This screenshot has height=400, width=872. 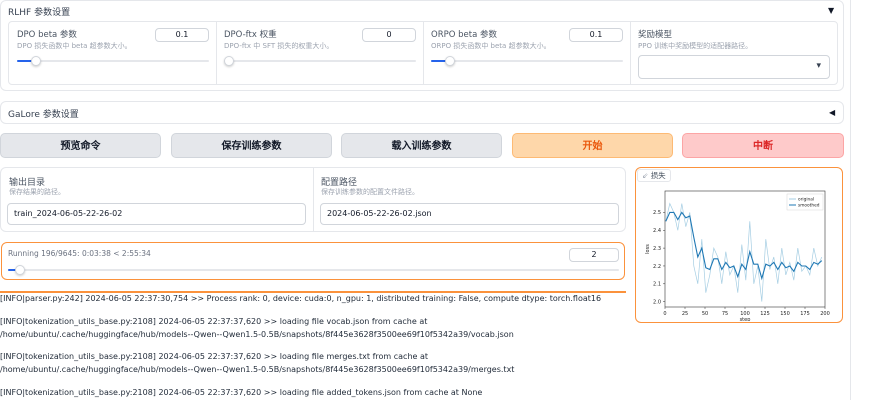 I want to click on dpo-ftx-number-input: 0, so click(x=389, y=35).